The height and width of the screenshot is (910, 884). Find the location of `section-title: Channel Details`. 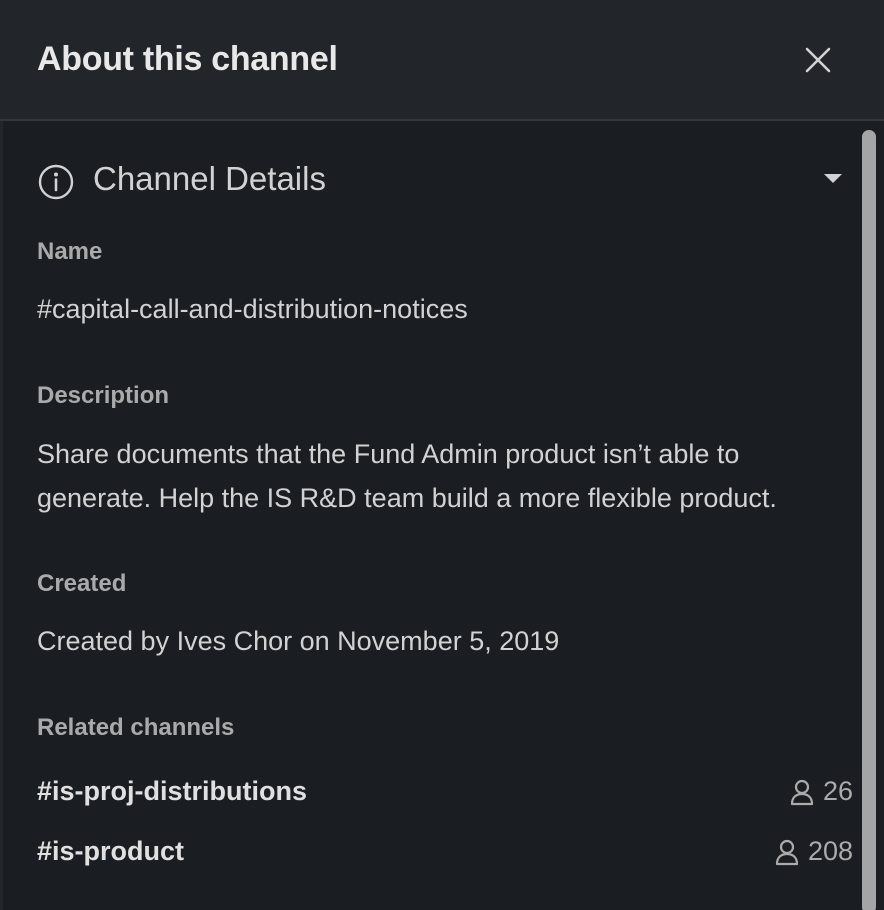

section-title: Channel Details is located at coordinates (209, 178).